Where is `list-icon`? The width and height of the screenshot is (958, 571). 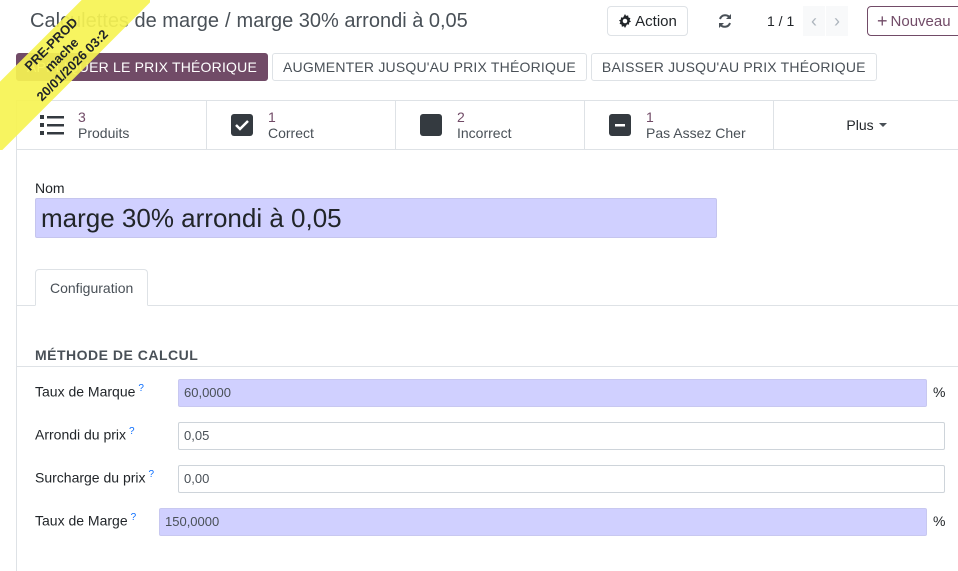
list-icon is located at coordinates (52, 125).